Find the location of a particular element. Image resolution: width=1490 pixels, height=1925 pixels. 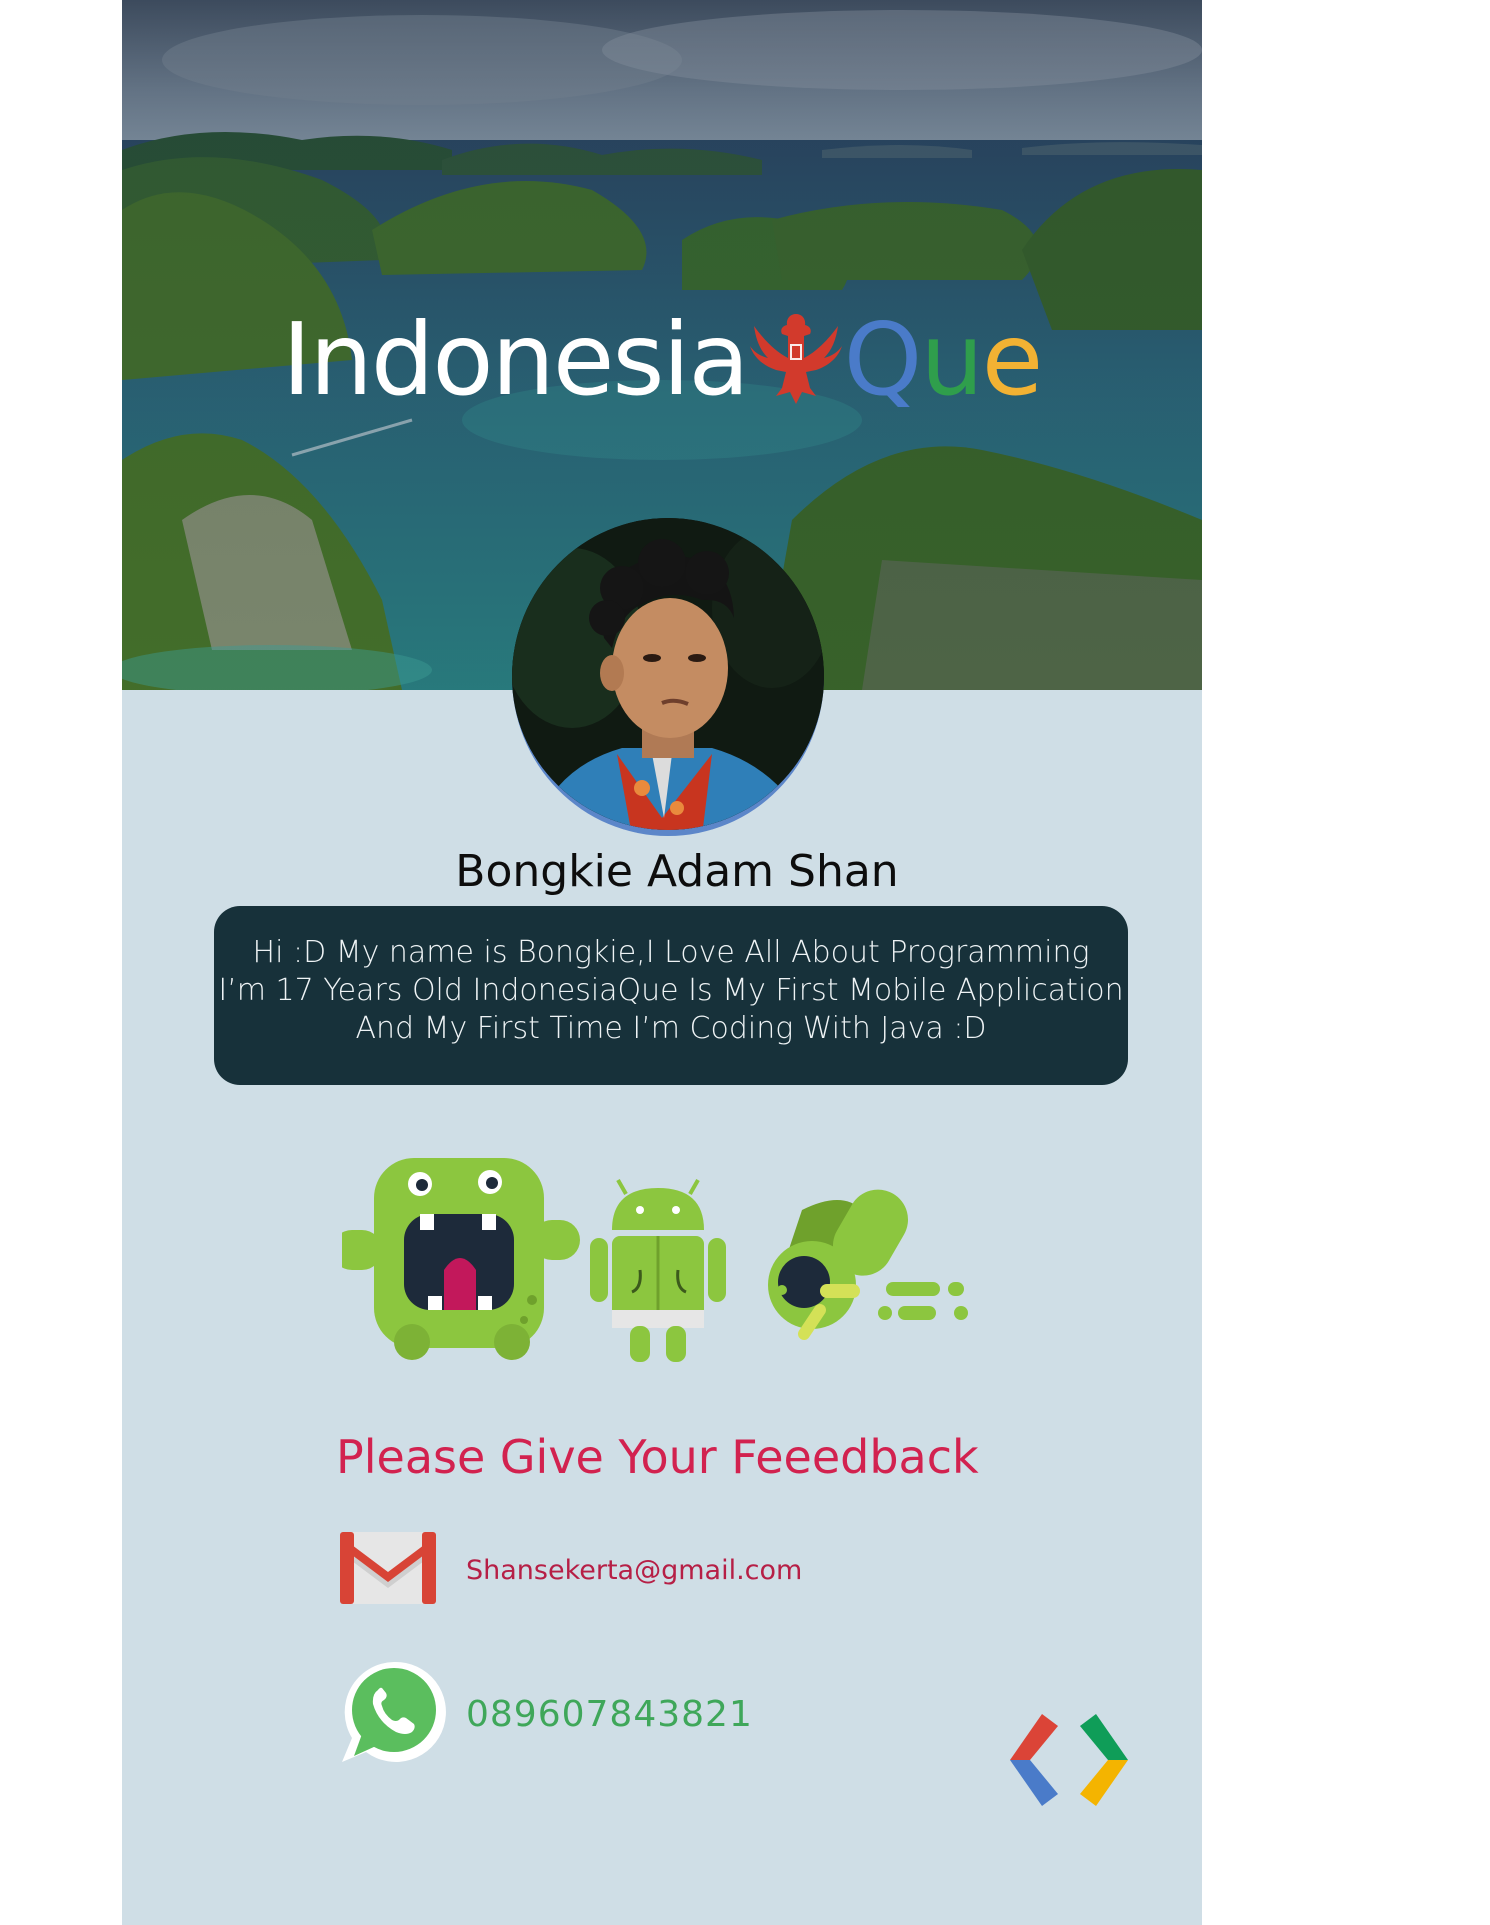

email-contact-row: Shansekerta@gmail.com is located at coordinates (571, 1570).